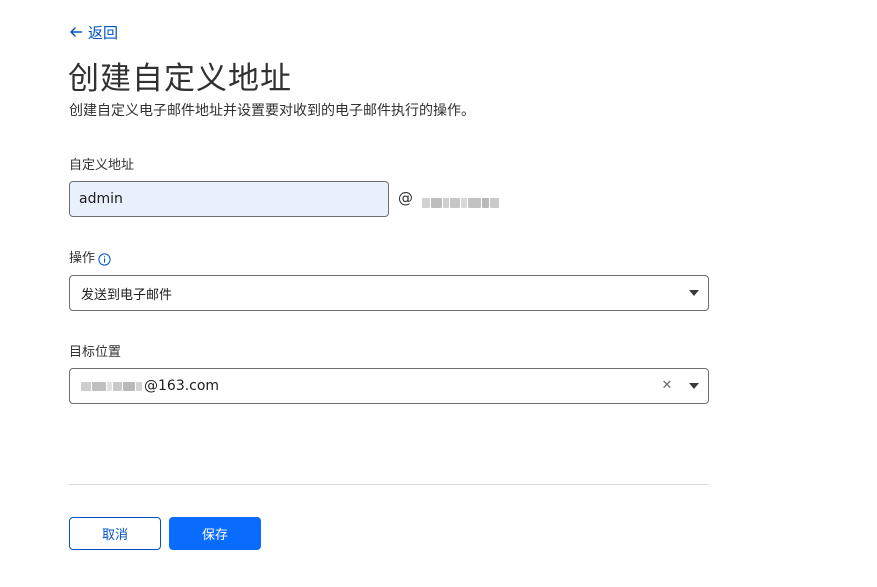  I want to click on custom-address-label-text: 自定义地址, so click(102, 165).